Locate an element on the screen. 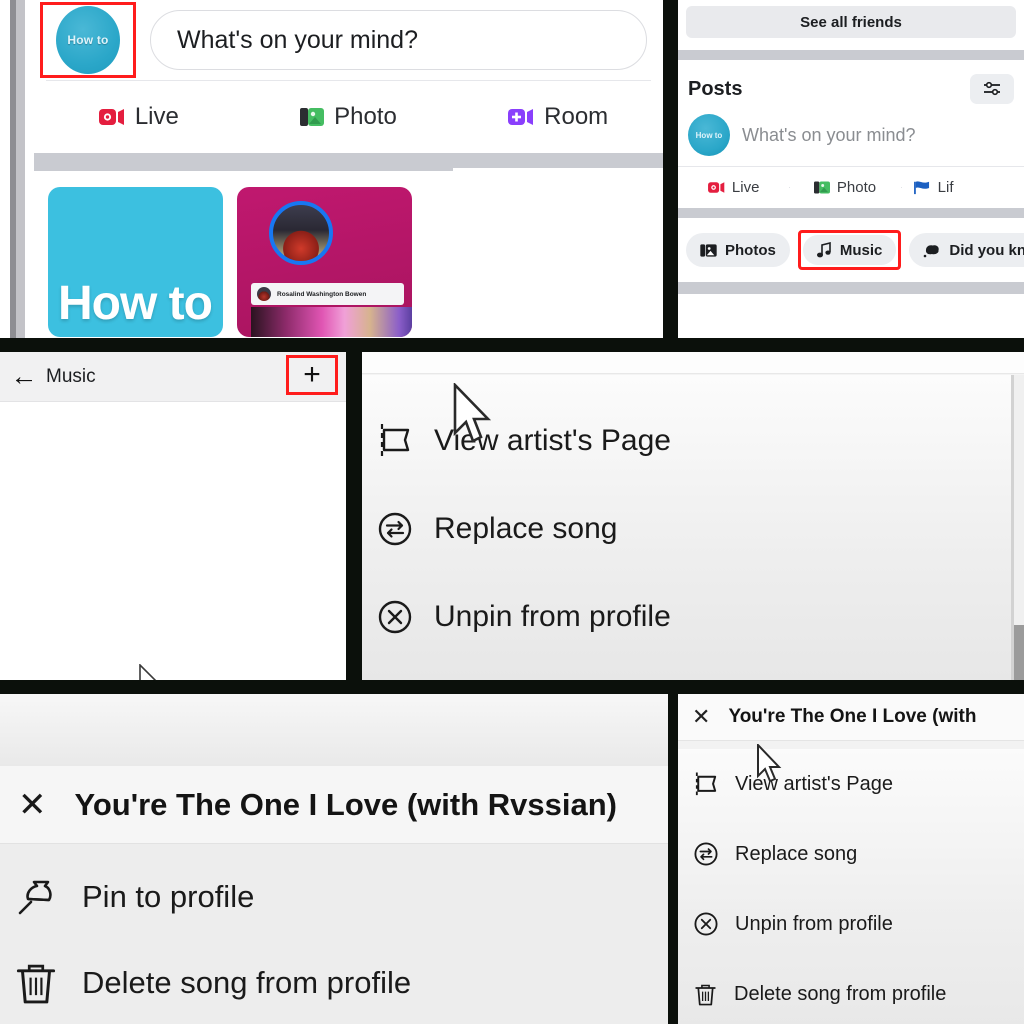 This screenshot has width=1024, height=1024. profile-action-photo-label: Photo is located at coordinates (856, 187).